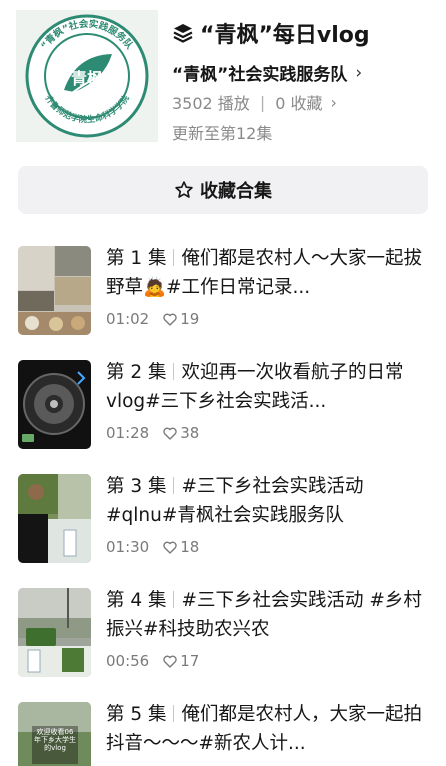 This screenshot has width=446, height=766. What do you see at coordinates (190, 319) in the screenshot?
I see `episode-likes: 19` at bounding box center [190, 319].